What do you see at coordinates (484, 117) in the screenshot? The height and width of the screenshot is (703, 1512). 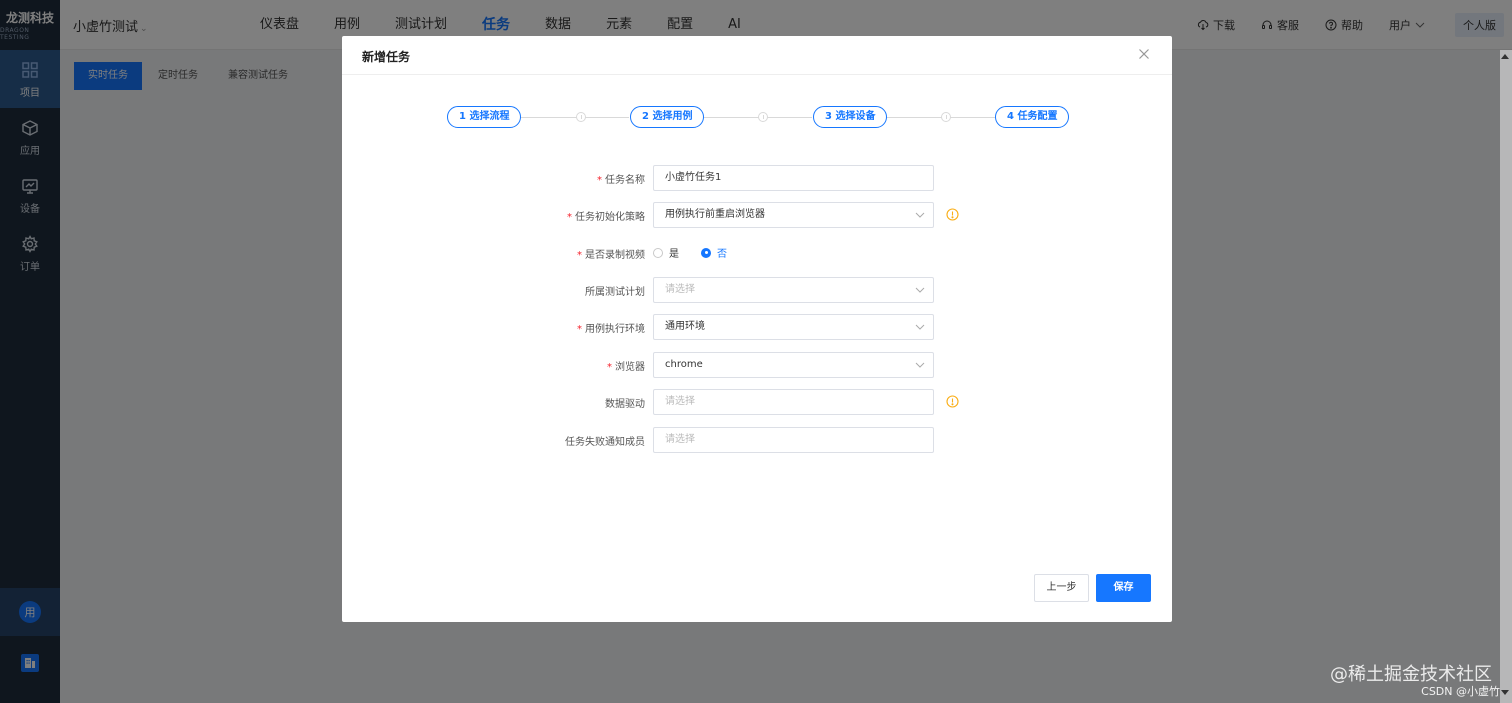 I see `step-select-flow: 1 选择流程` at bounding box center [484, 117].